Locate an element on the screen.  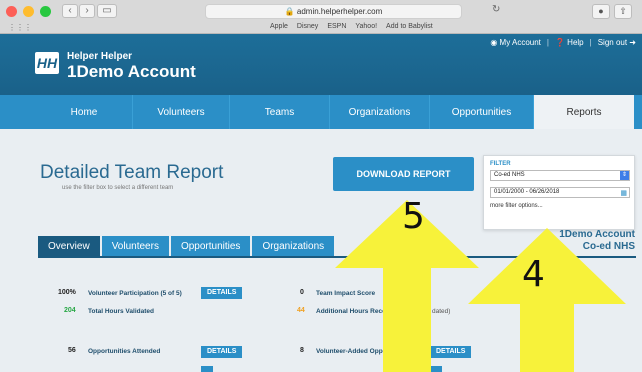
reload-icon: ↻ is located at coordinates (496, 9).